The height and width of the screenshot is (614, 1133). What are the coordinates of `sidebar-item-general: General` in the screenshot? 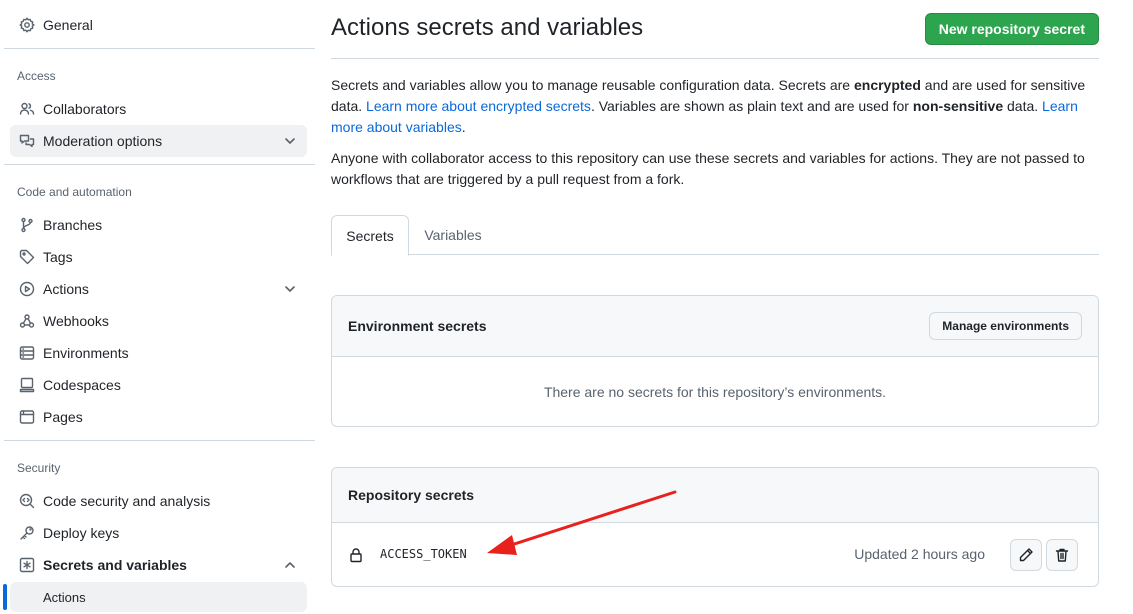 It's located at (158, 25).